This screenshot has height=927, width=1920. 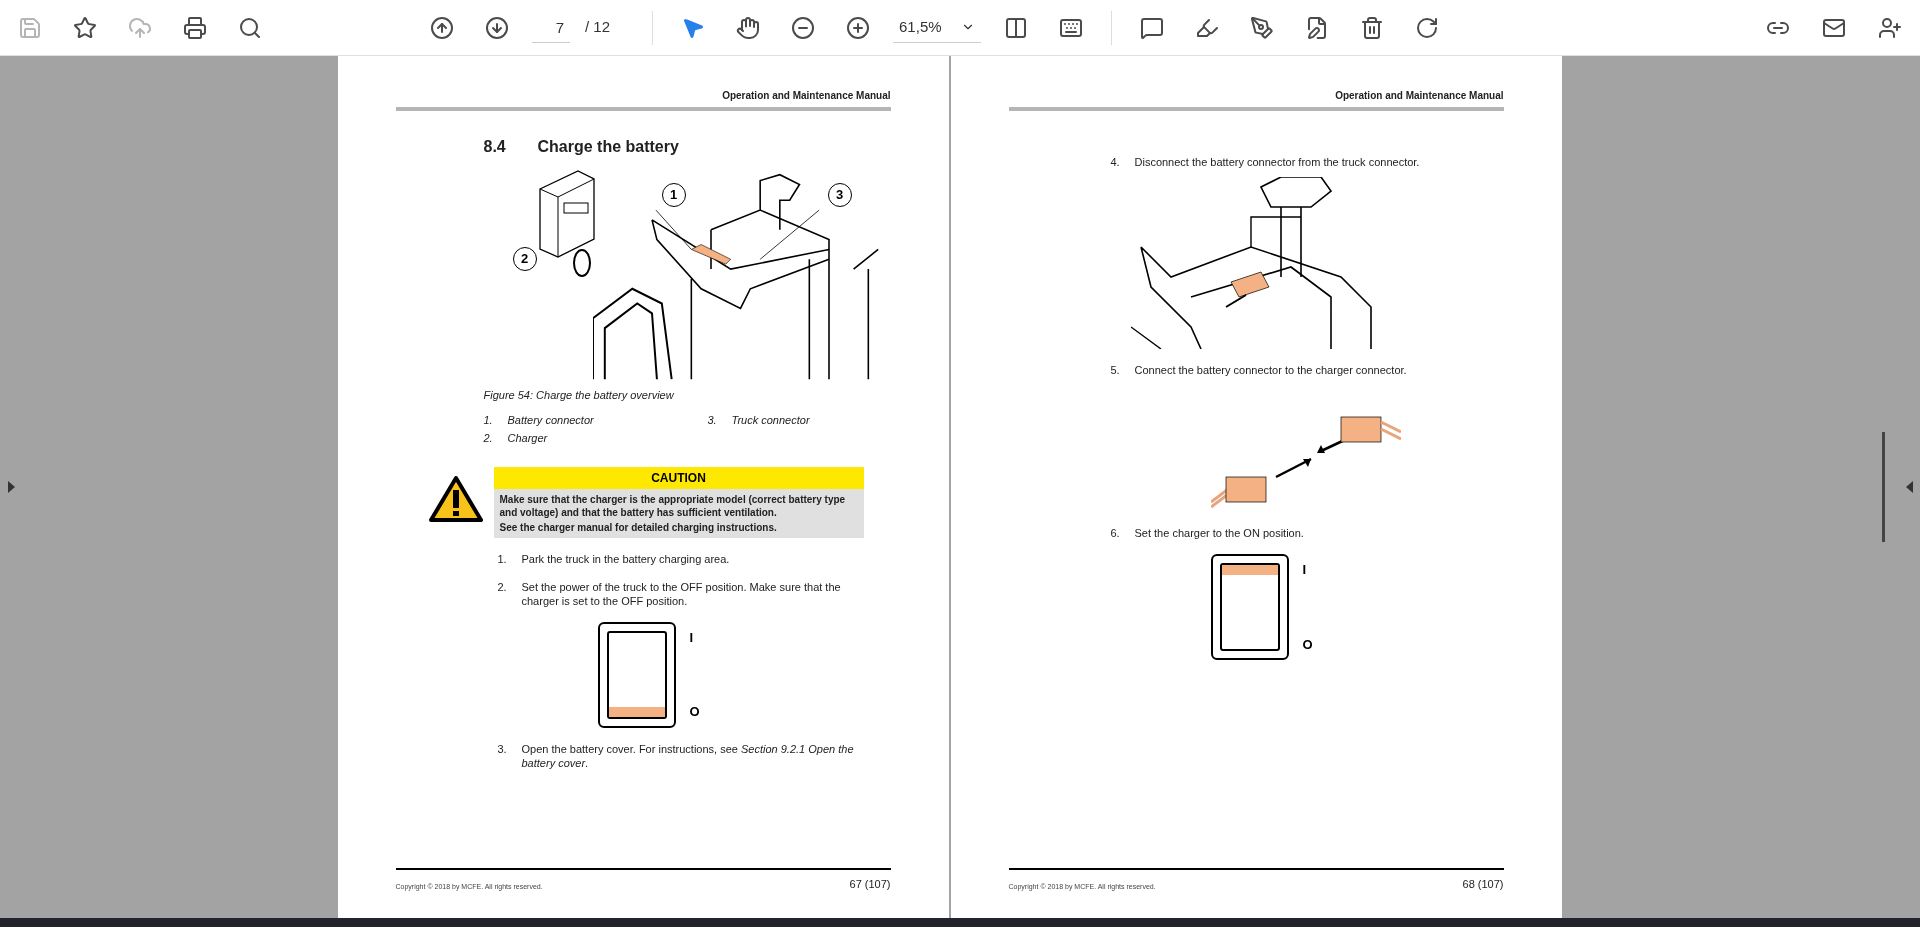 What do you see at coordinates (1219, 533) in the screenshot?
I see `step-text: Set the charger to the ON position.` at bounding box center [1219, 533].